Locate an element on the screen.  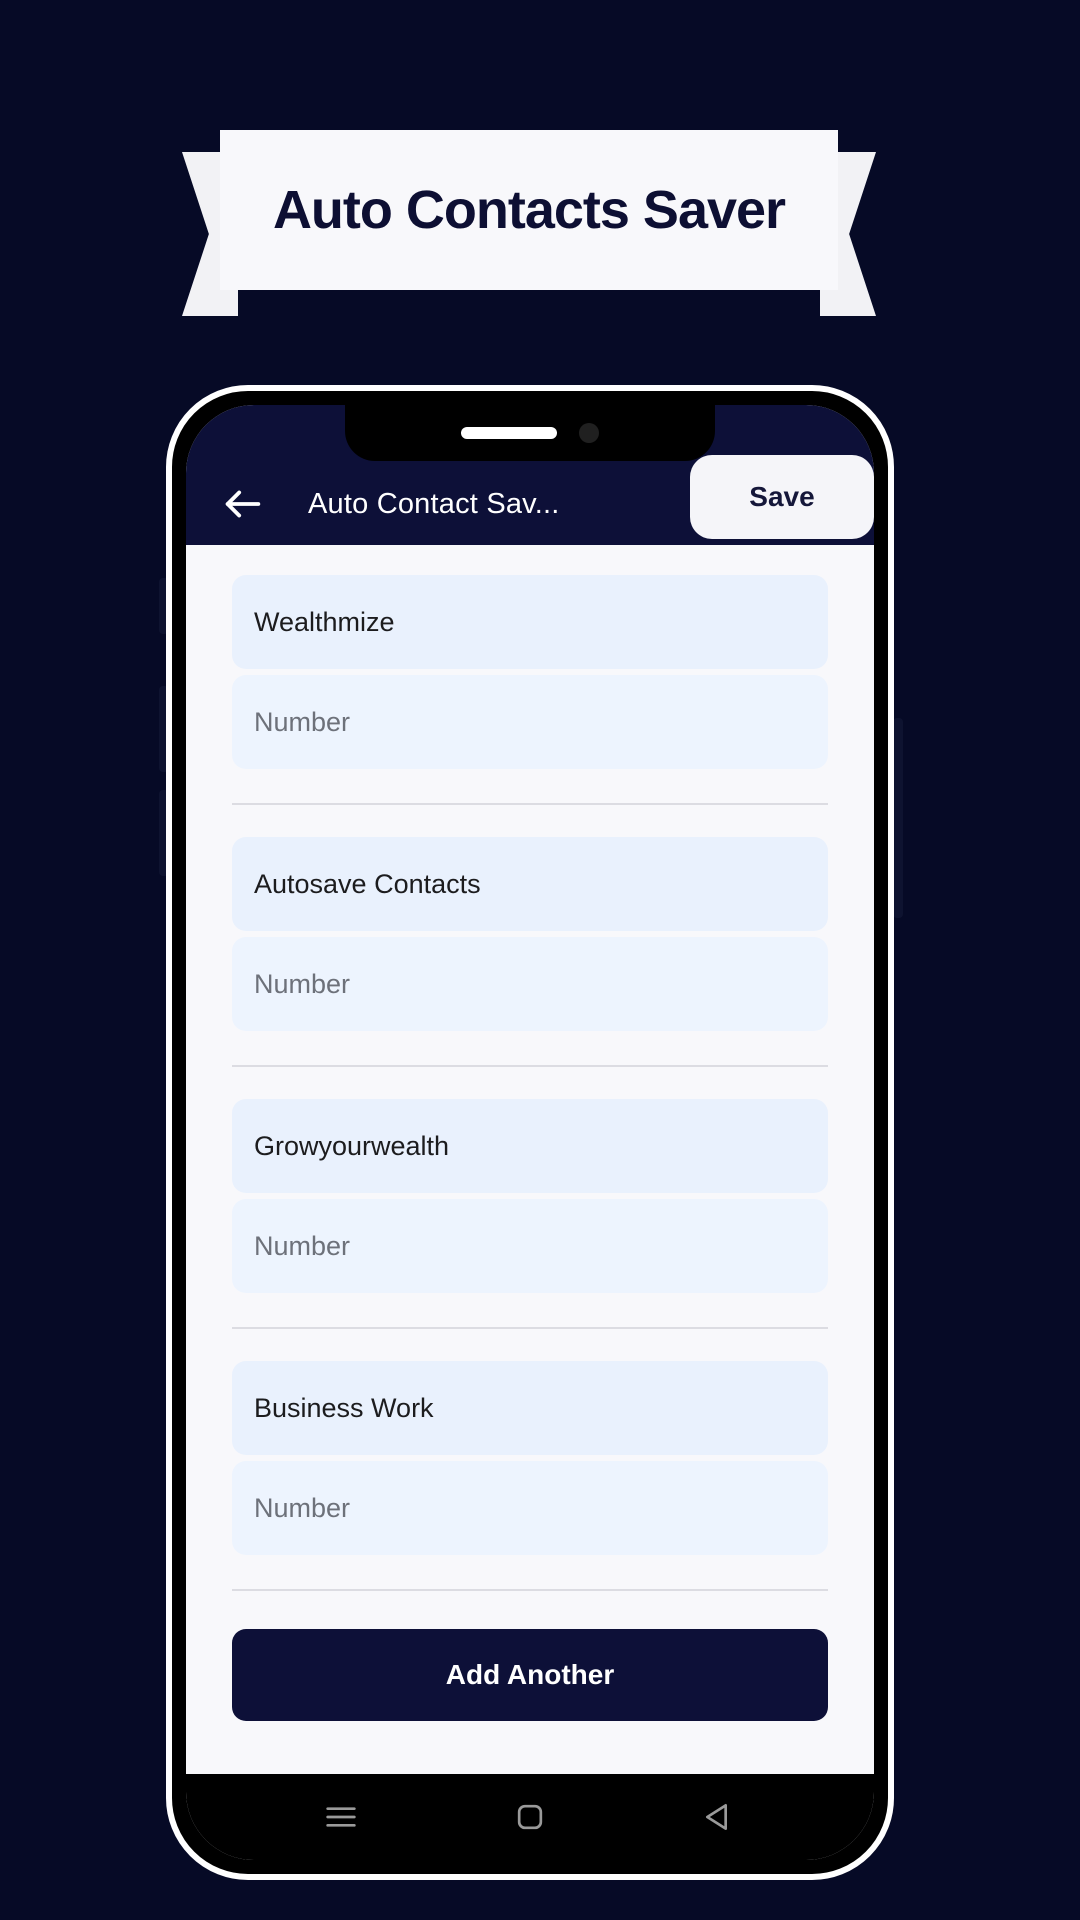
phone-side-button-power is located at coordinates (898, 818).